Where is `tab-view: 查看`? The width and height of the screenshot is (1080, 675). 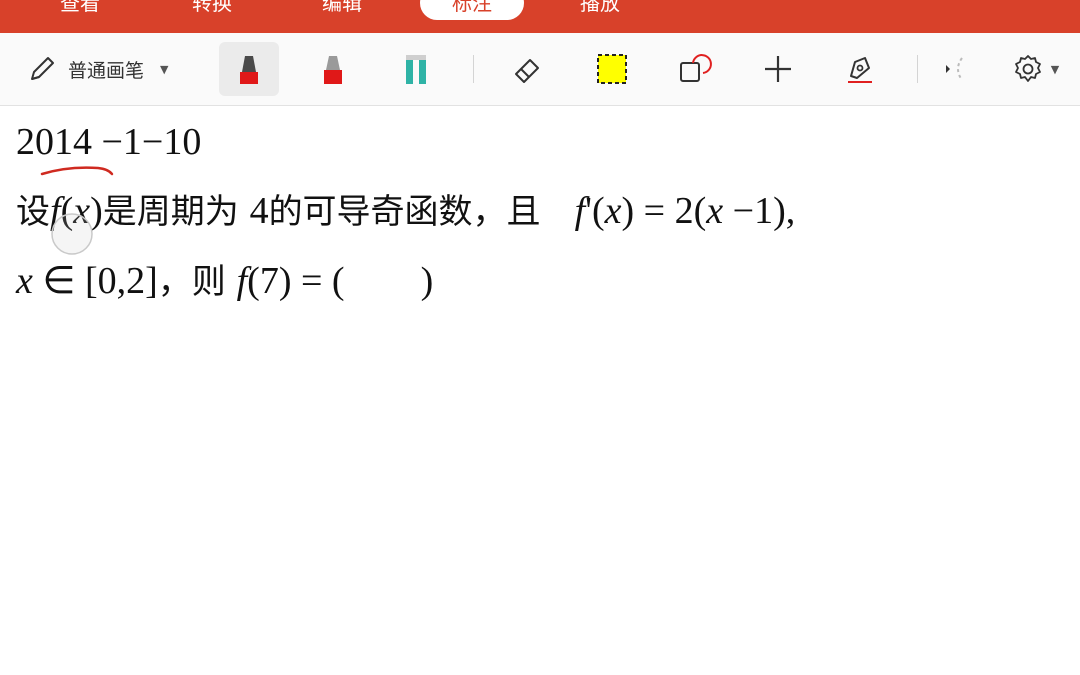 tab-view: 查看 is located at coordinates (80, 10).